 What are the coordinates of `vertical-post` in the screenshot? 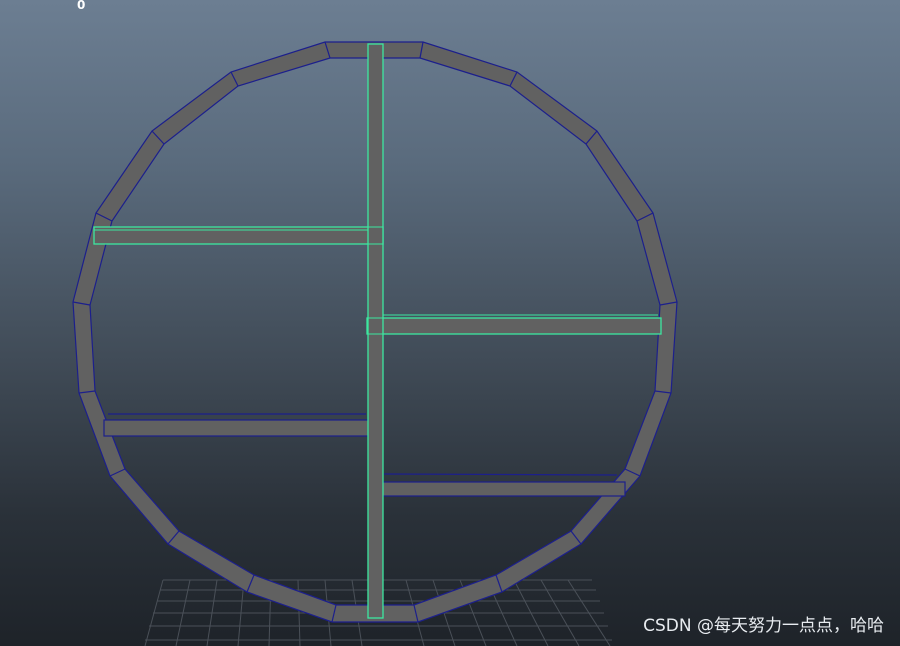 It's located at (375, 331).